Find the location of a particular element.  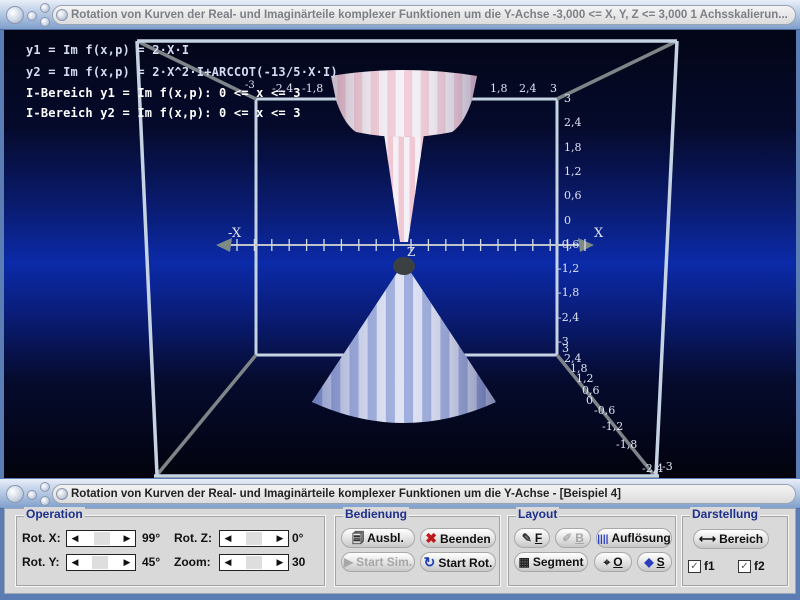

bereich-button: ⟷ Bereich is located at coordinates (731, 539).